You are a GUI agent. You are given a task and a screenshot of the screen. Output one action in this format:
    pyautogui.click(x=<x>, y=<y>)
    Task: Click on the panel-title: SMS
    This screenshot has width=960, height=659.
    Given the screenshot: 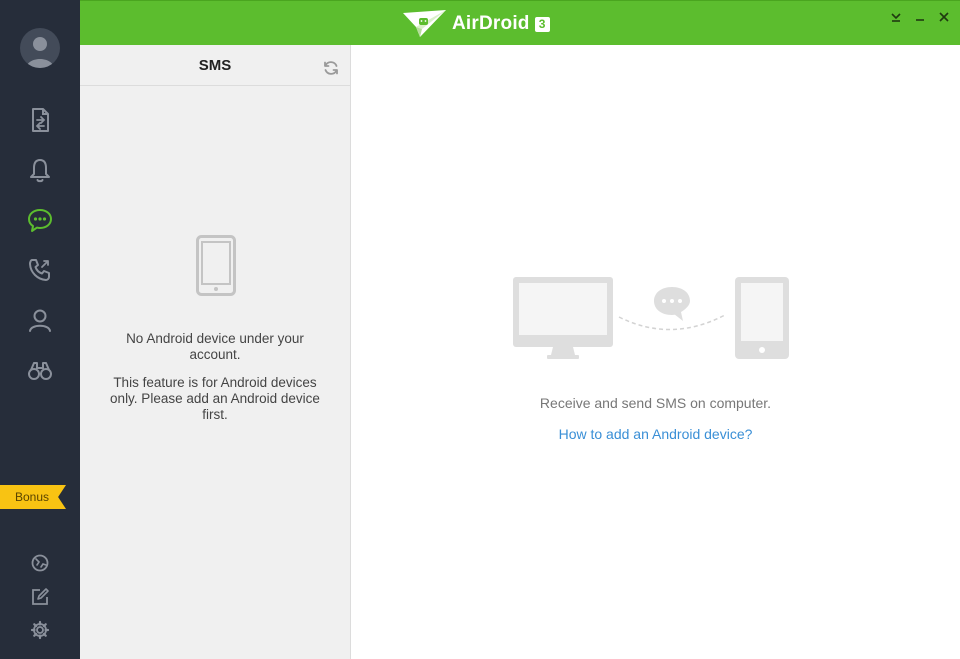 What is the action you would take?
    pyautogui.click(x=215, y=65)
    